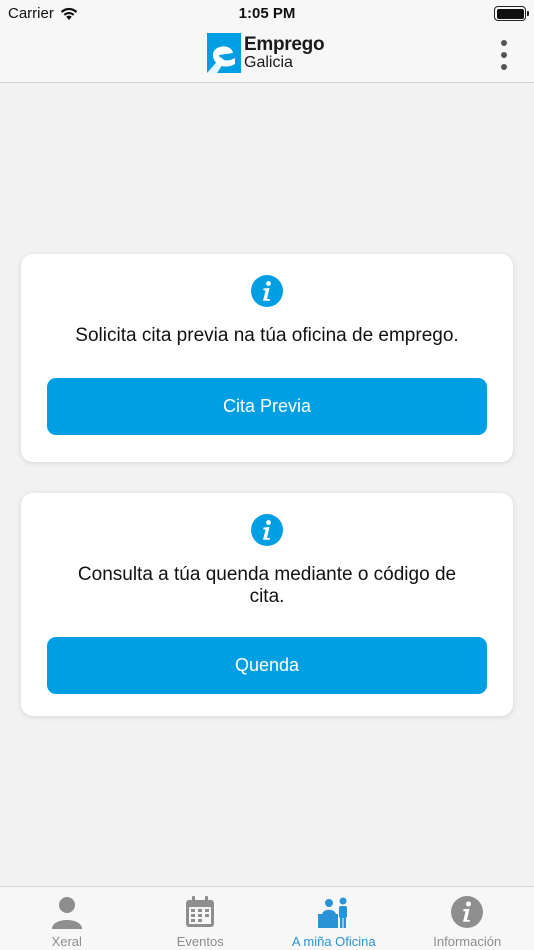  I want to click on quenda-button: Quenda, so click(267, 665).